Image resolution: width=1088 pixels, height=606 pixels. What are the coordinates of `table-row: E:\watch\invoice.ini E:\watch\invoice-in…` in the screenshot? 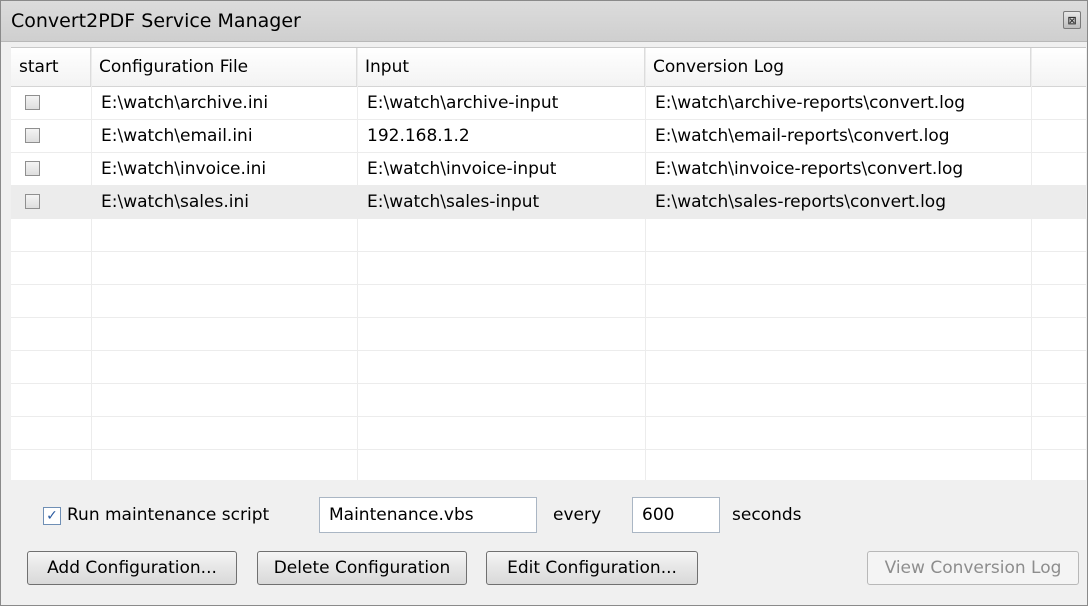 It's located at (548, 169).